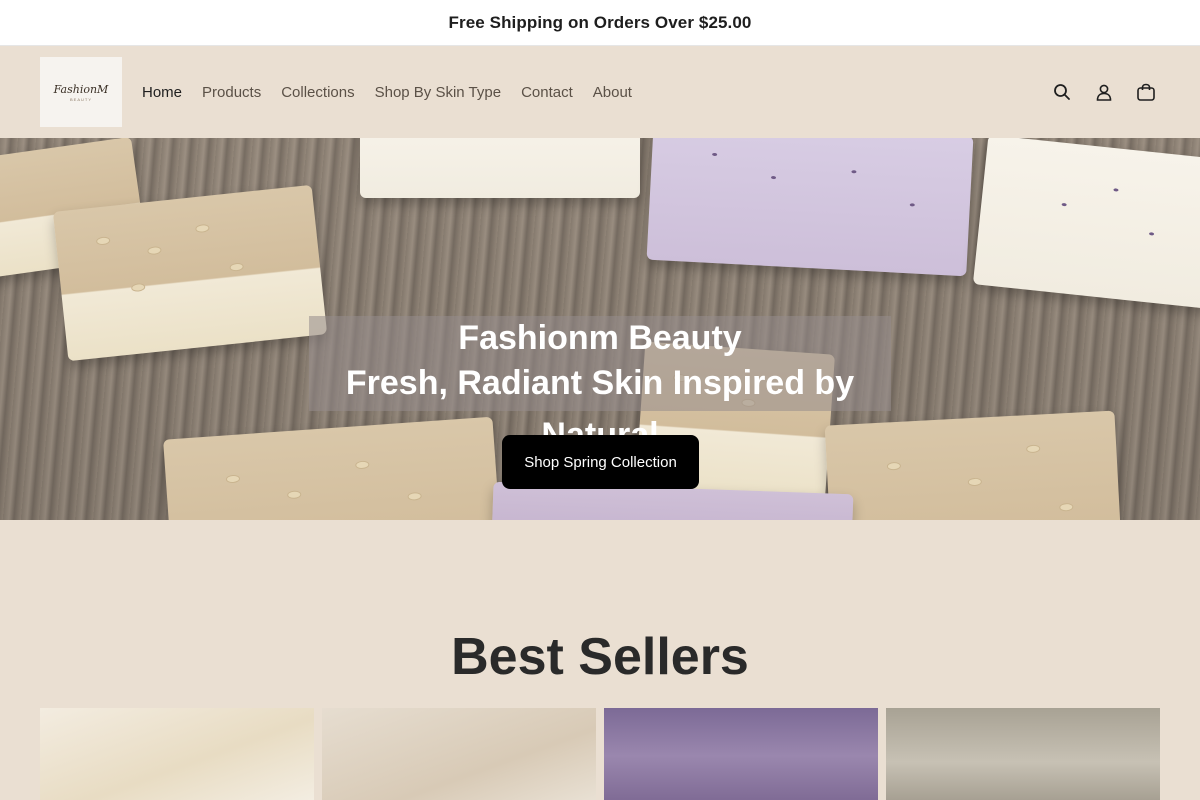 This screenshot has height=800, width=1200. I want to click on account-icon, so click(1104, 92).